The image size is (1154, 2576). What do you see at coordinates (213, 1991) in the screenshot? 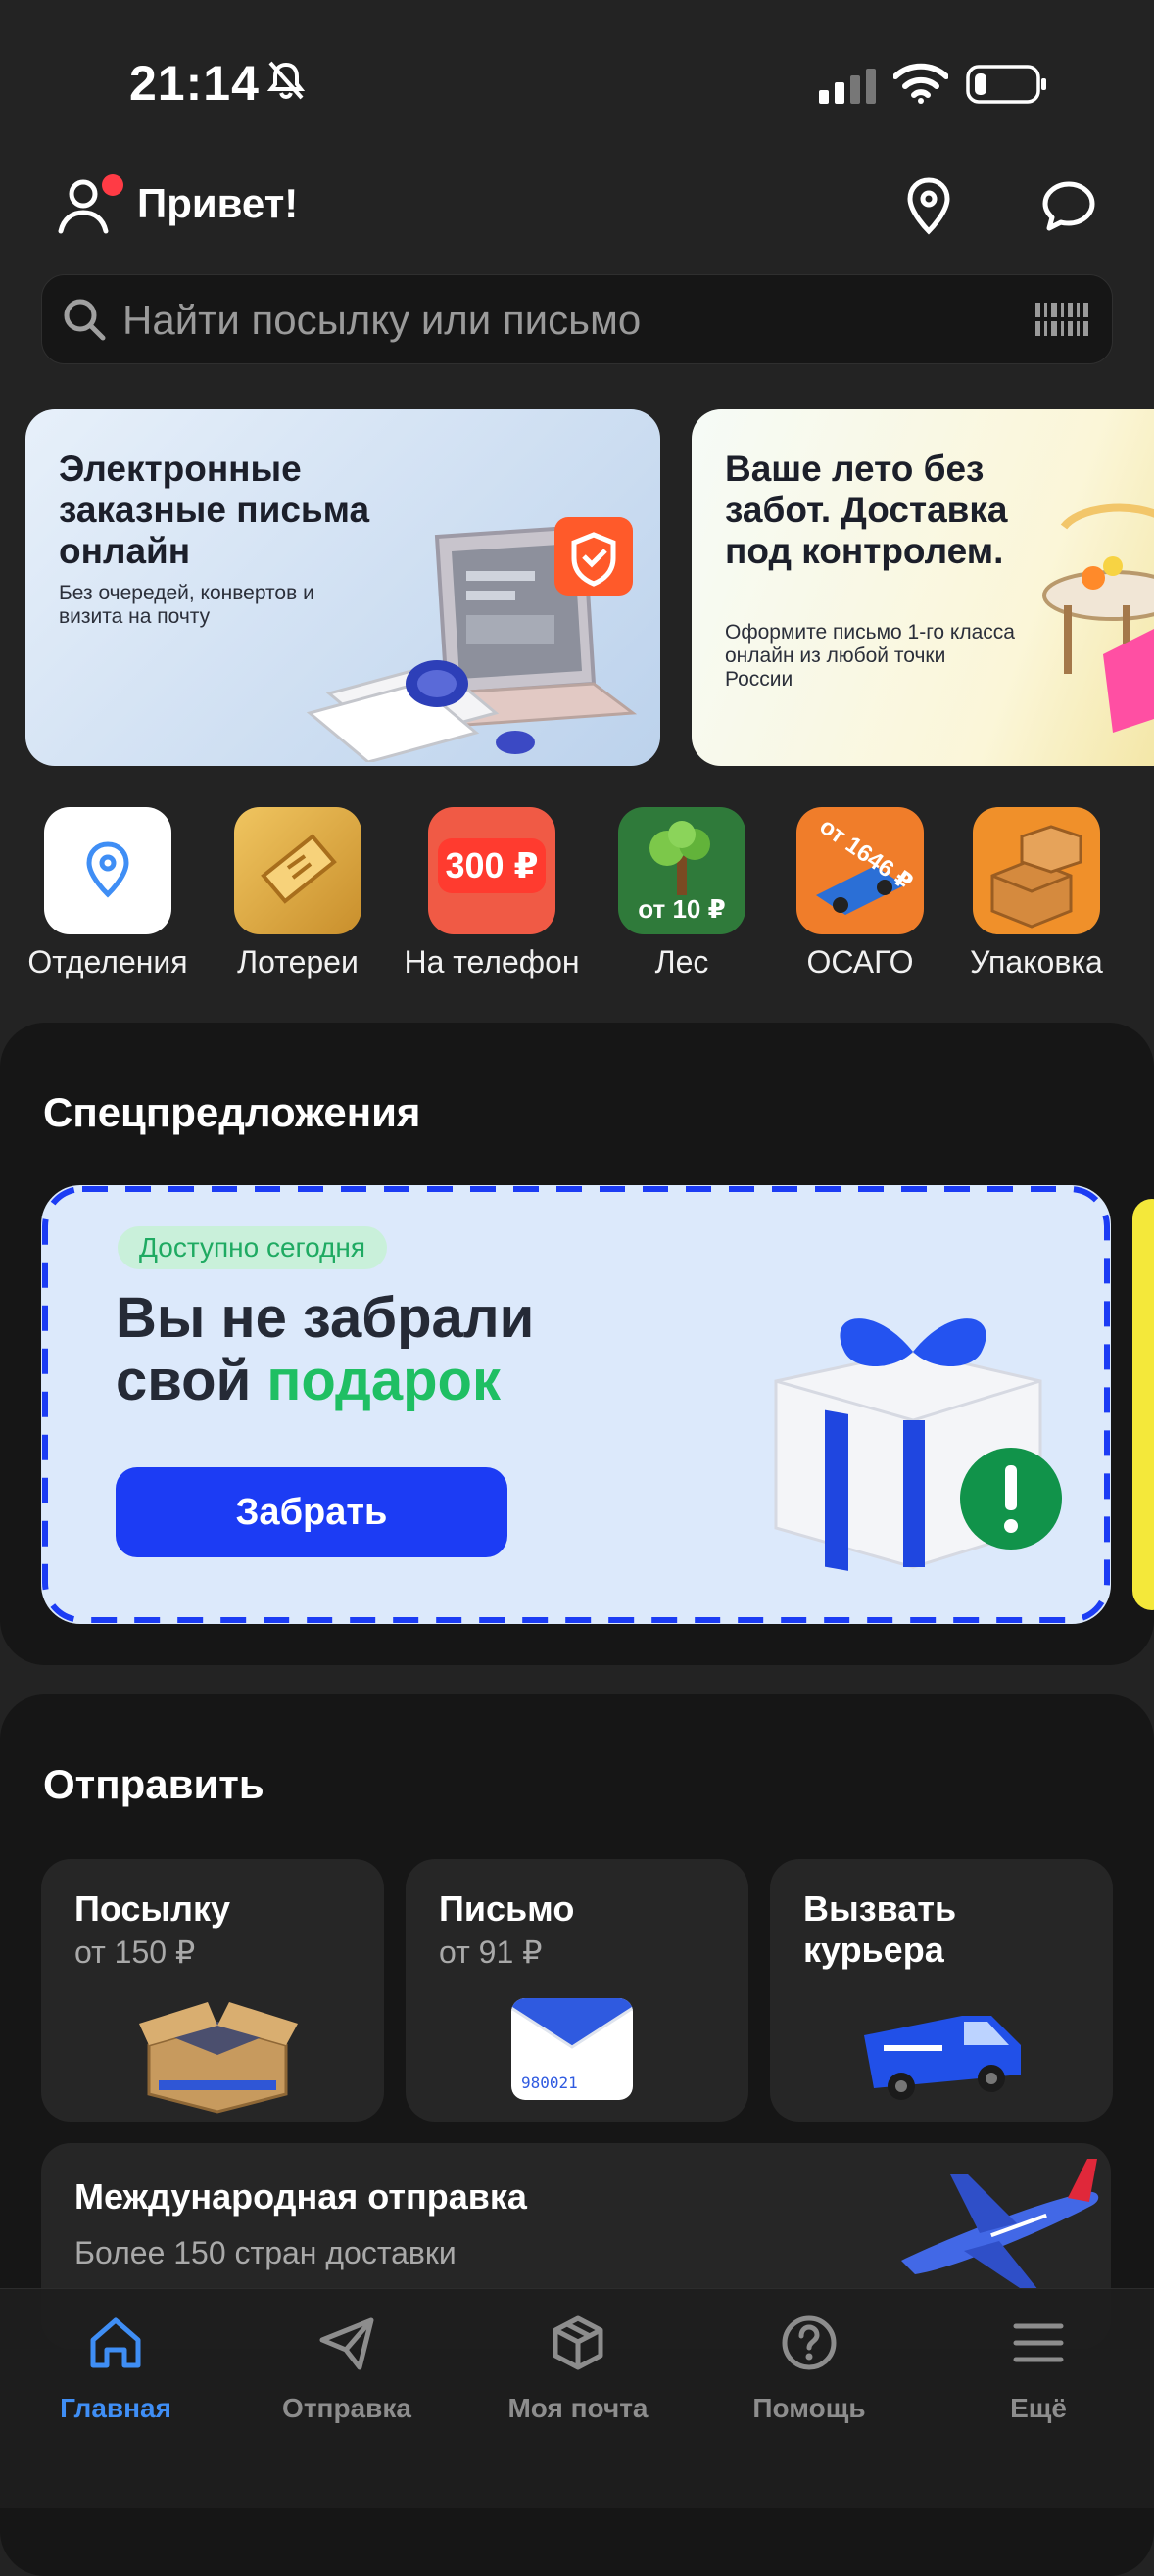
I see `send-parcel-card: Посылку от 150 ₽` at bounding box center [213, 1991].